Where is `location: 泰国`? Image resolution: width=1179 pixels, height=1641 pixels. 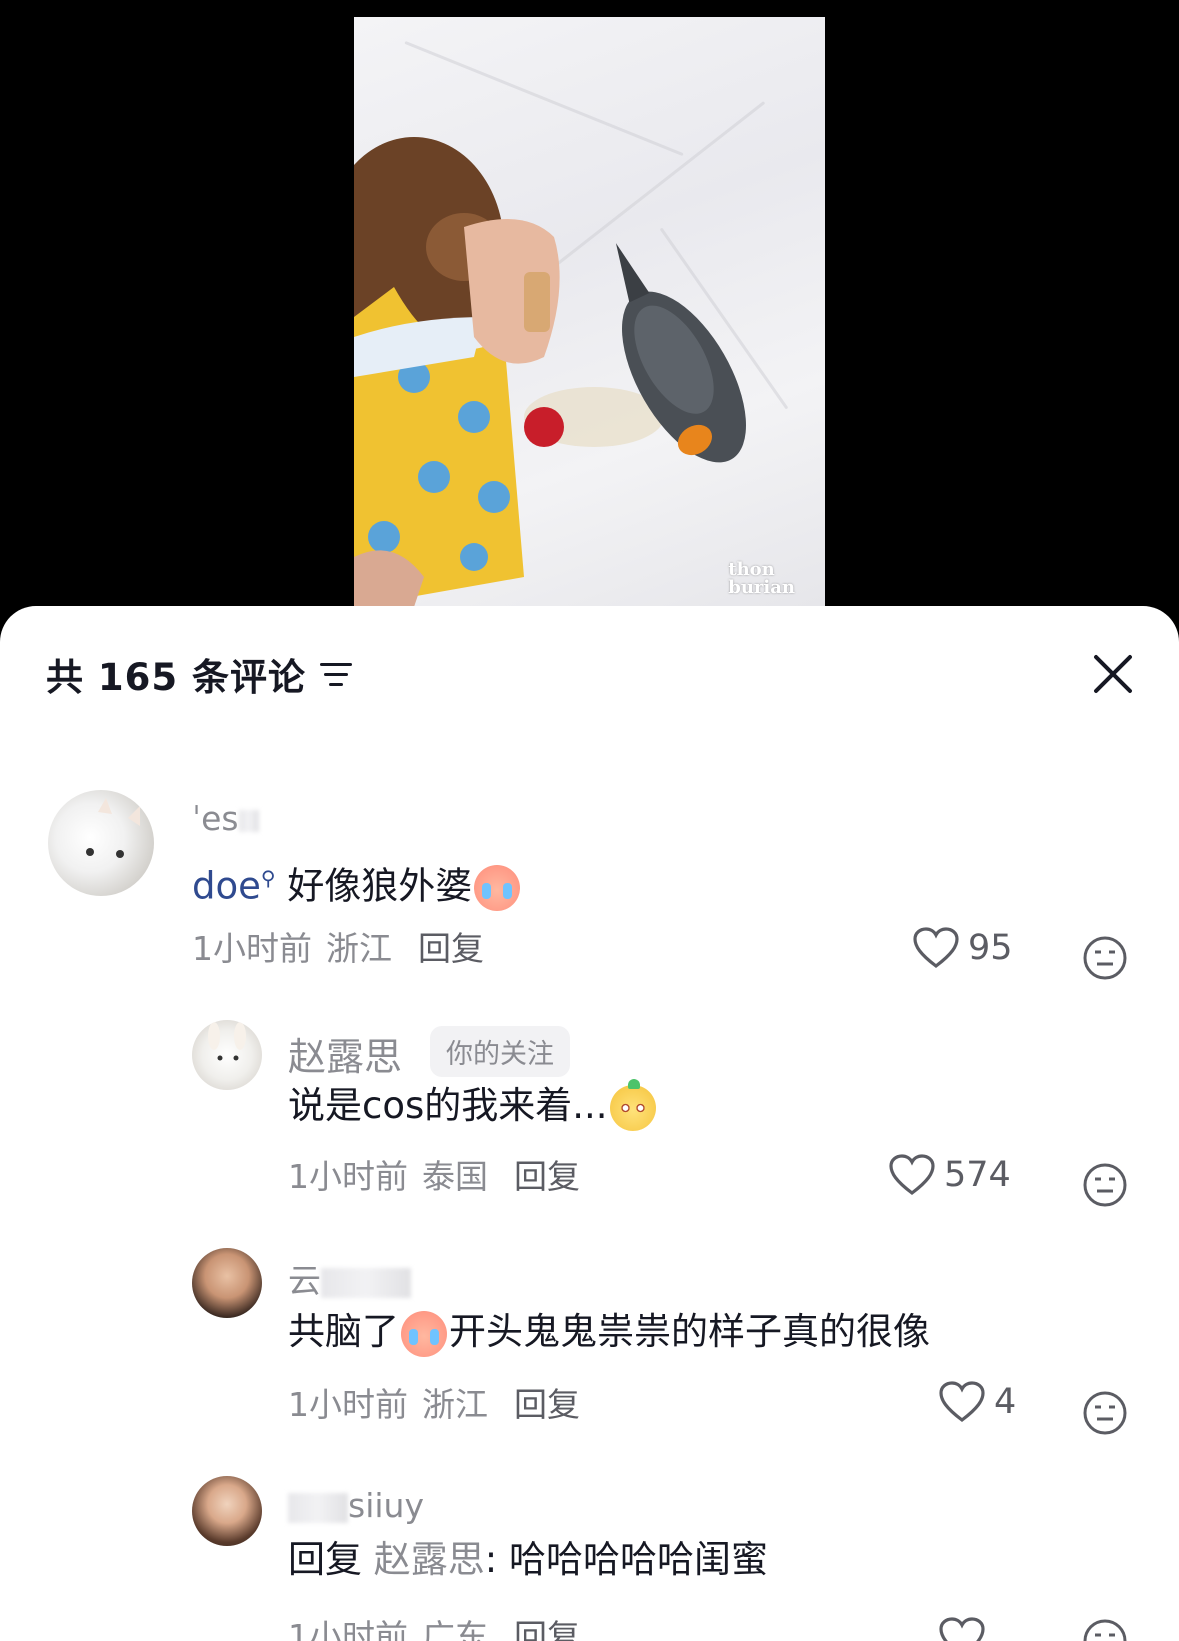 location: 泰国 is located at coordinates (455, 1176).